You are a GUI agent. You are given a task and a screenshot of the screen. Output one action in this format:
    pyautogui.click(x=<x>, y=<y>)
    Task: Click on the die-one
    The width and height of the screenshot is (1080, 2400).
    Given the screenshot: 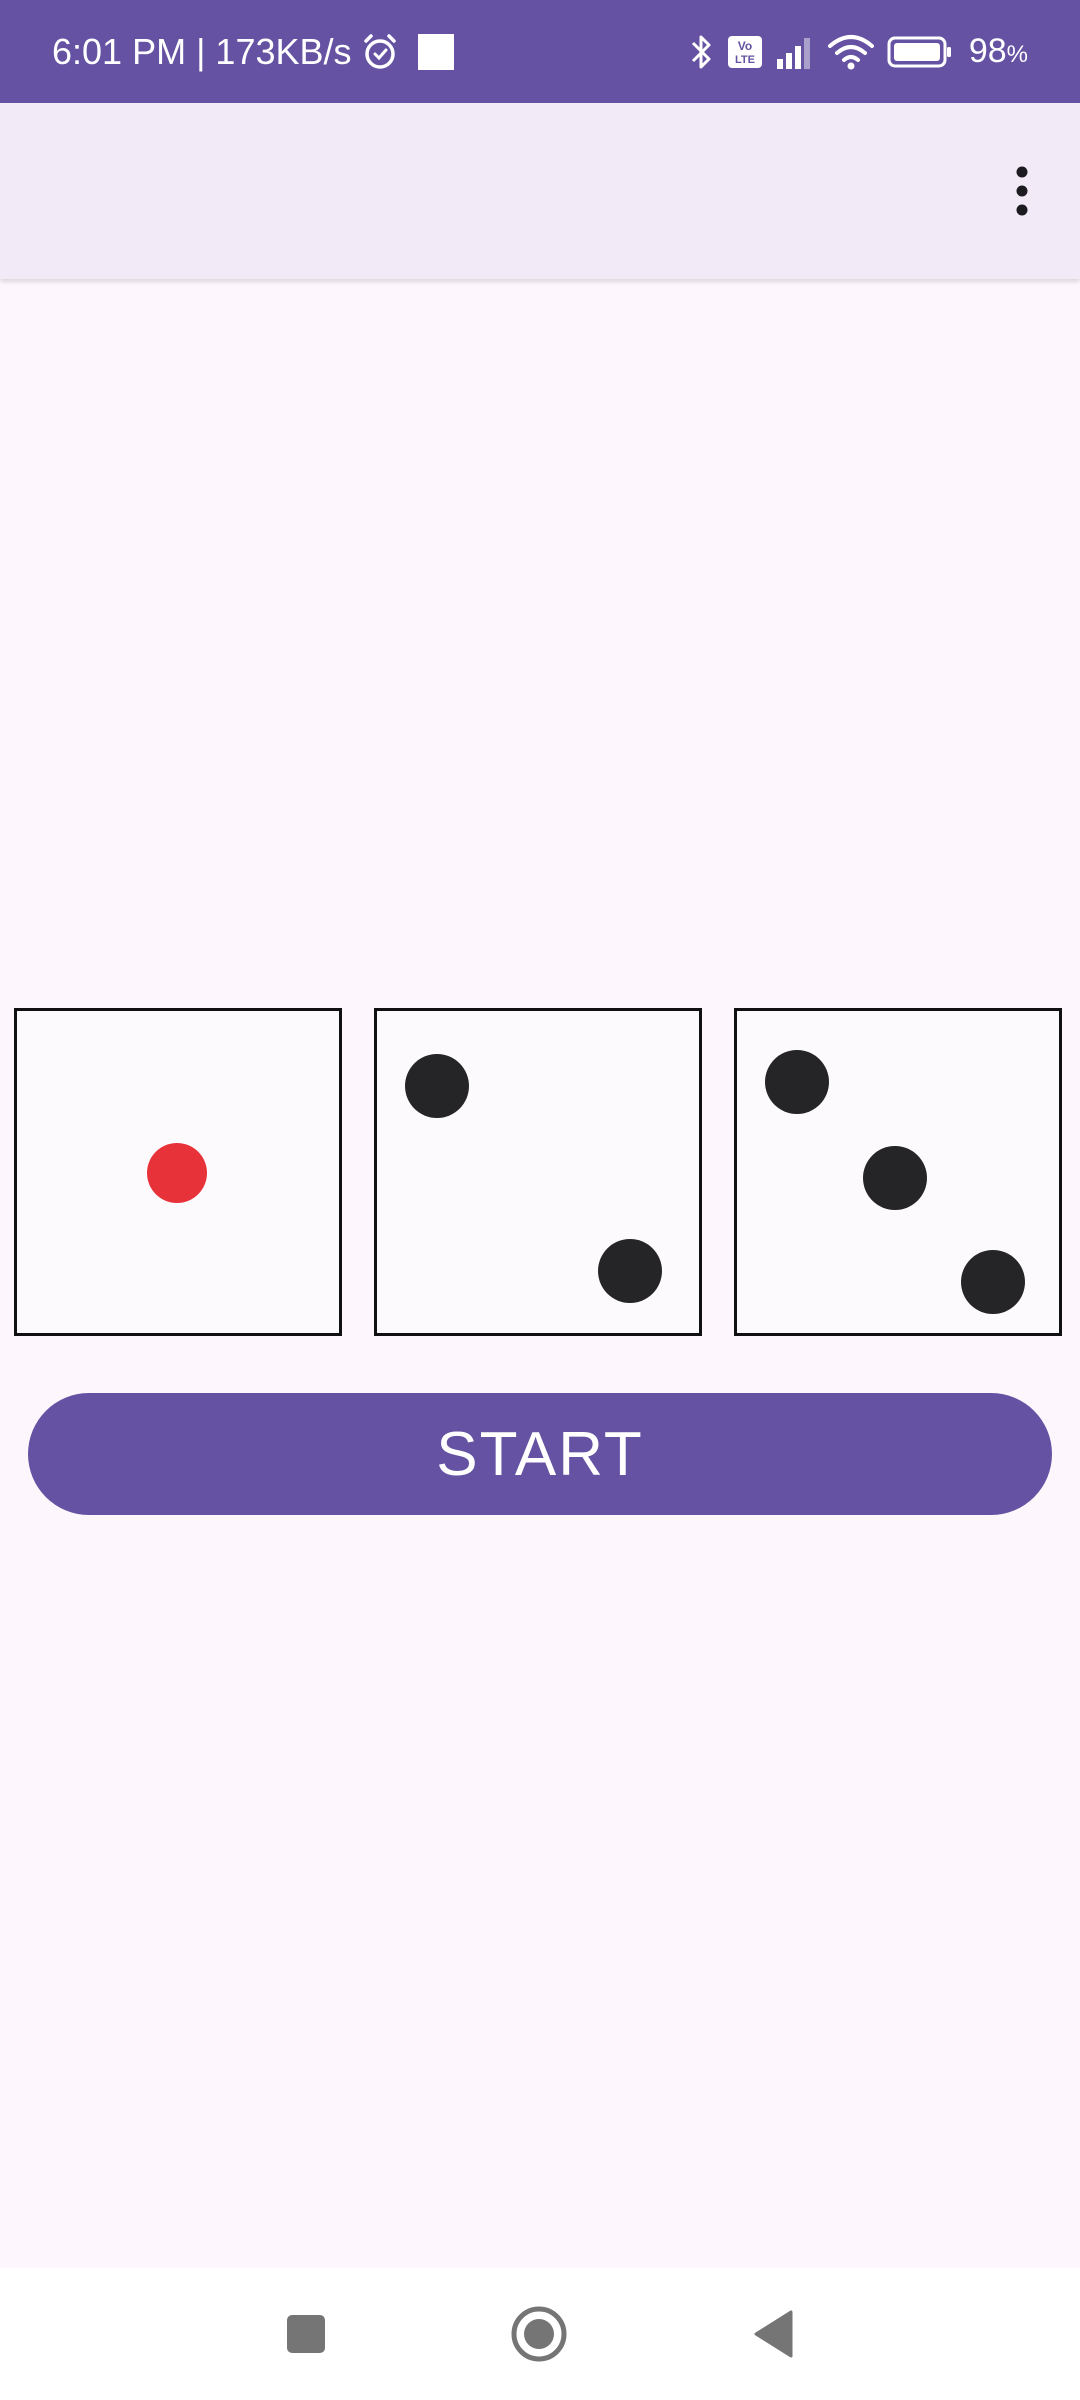 What is the action you would take?
    pyautogui.click(x=178, y=1172)
    